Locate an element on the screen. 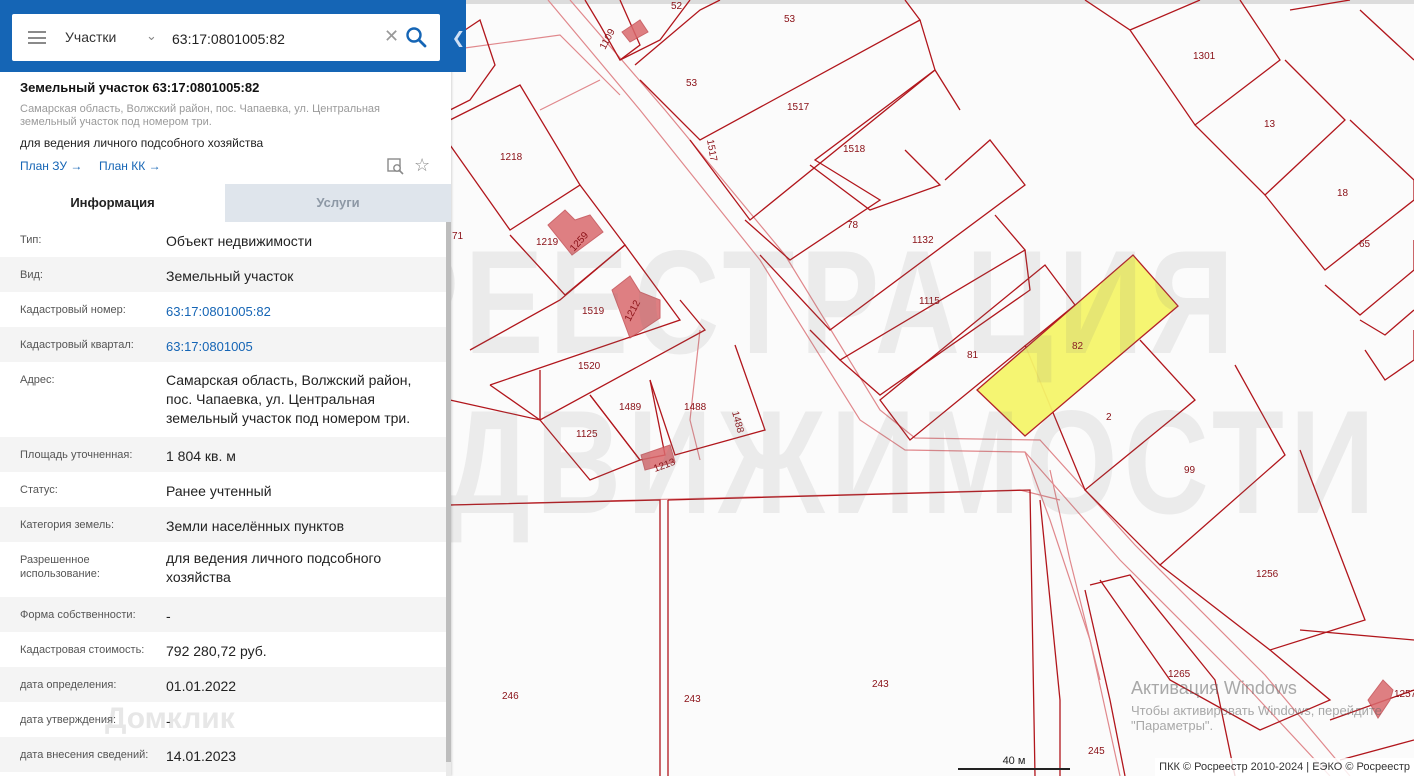  collapse-panel-icon: ❮ is located at coordinates (458, 37).